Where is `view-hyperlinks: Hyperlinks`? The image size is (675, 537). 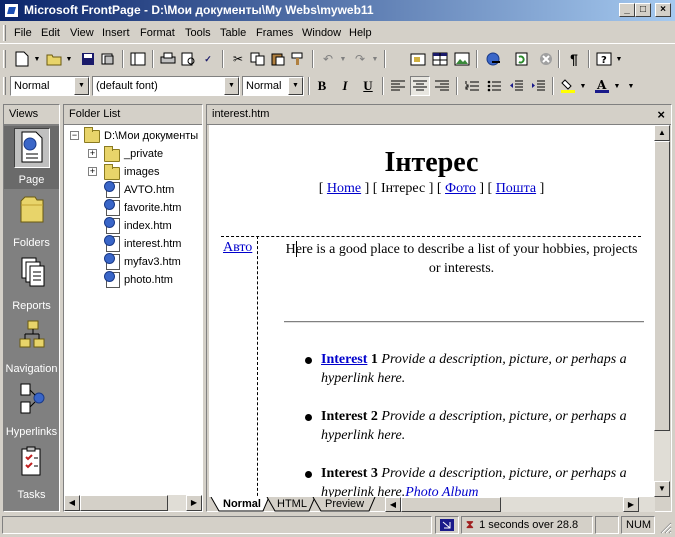
view-hyperlinks: Hyperlinks is located at coordinates (31, 409).